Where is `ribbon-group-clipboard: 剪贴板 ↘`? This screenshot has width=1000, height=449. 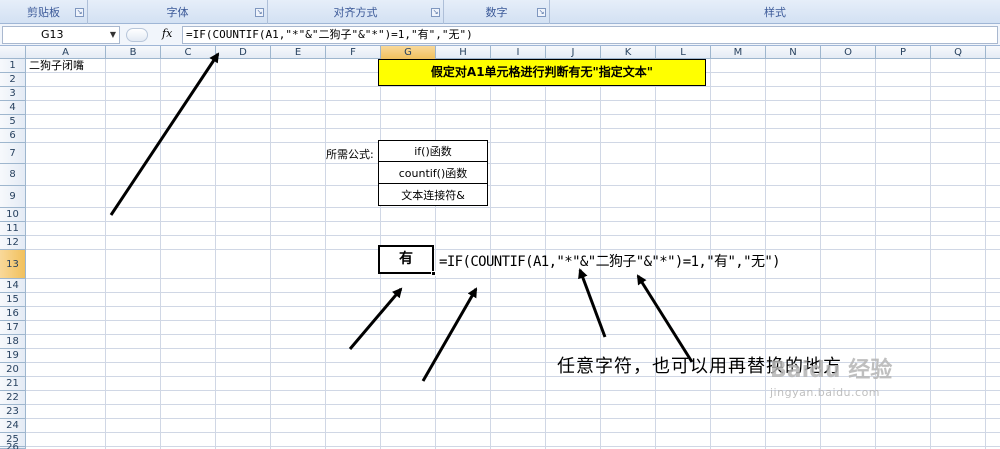 ribbon-group-clipboard: 剪贴板 ↘ is located at coordinates (44, 12).